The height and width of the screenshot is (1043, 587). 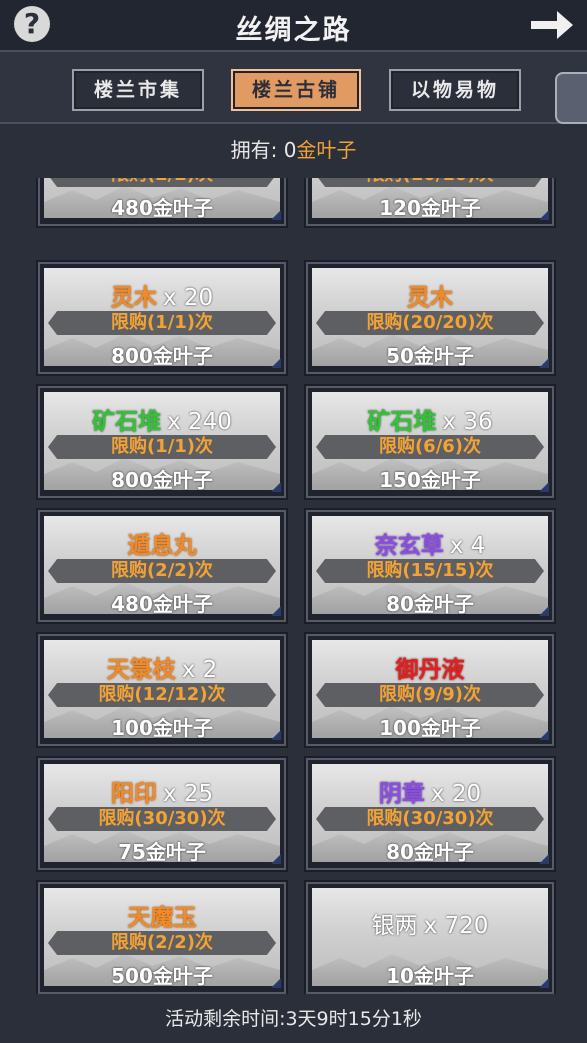 What do you see at coordinates (188, 794) in the screenshot?
I see `item-quantity: x 25` at bounding box center [188, 794].